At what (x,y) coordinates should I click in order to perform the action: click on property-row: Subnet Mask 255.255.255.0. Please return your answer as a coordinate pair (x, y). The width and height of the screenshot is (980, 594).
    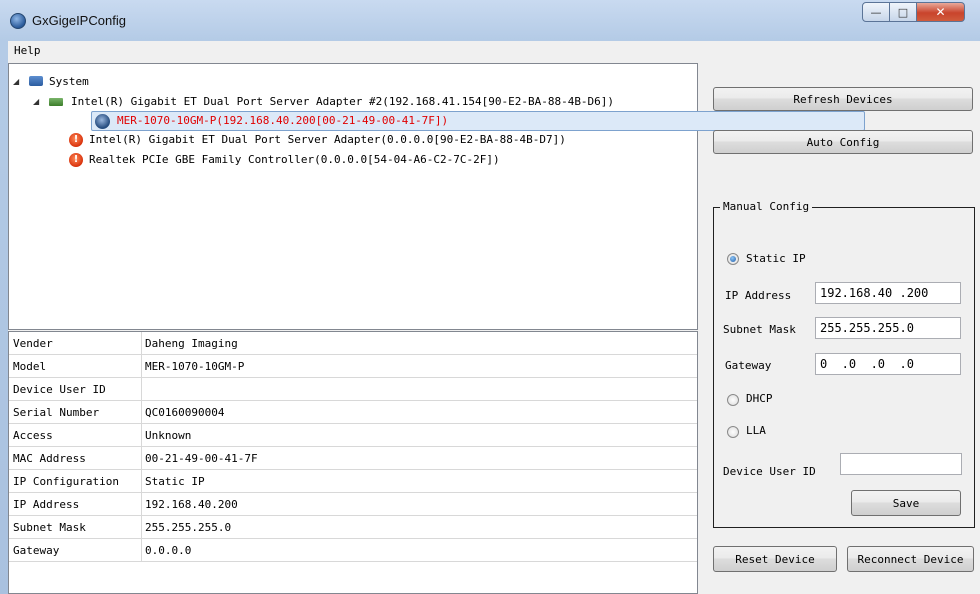
    Looking at the image, I should click on (353, 527).